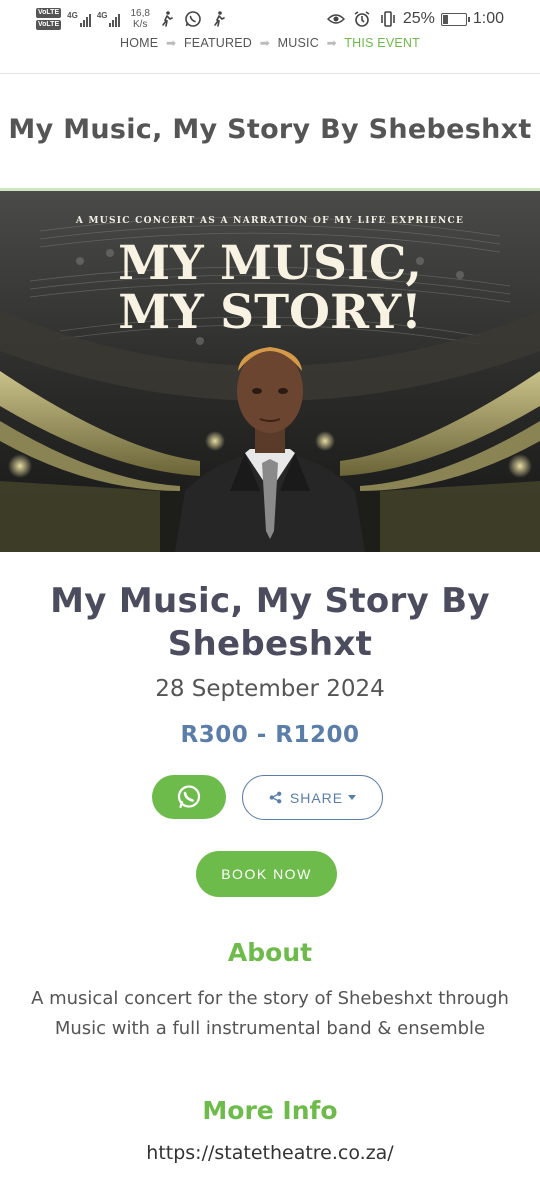 The width and height of the screenshot is (540, 1200). Describe the element at coordinates (140, 24) in the screenshot. I see `network-speed-unit: K/s` at that location.